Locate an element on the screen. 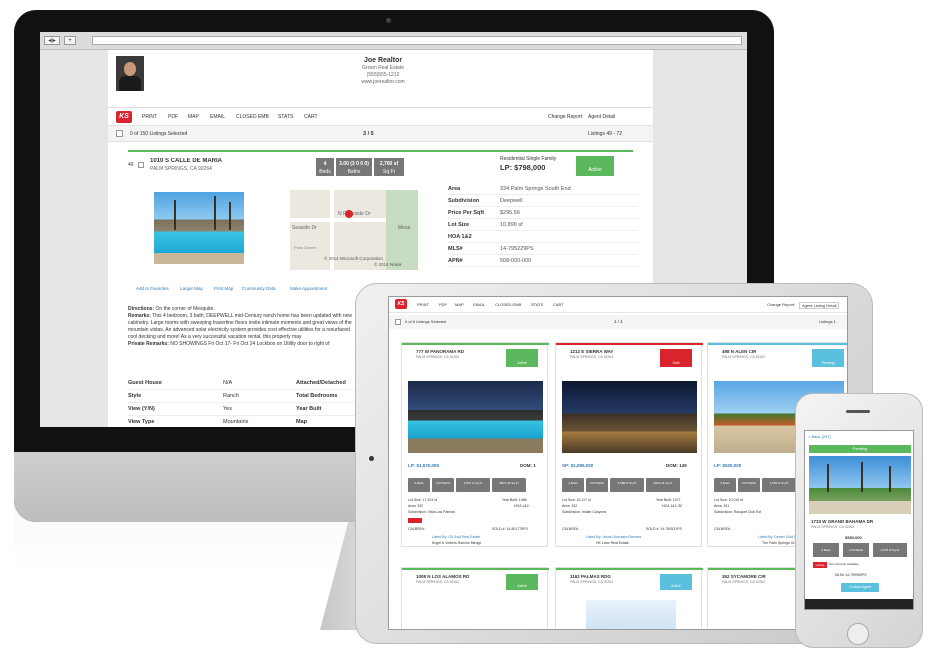 The width and height of the screenshot is (934, 651). field-row: Area 334 Palm Springs South End is located at coordinates (543, 189).